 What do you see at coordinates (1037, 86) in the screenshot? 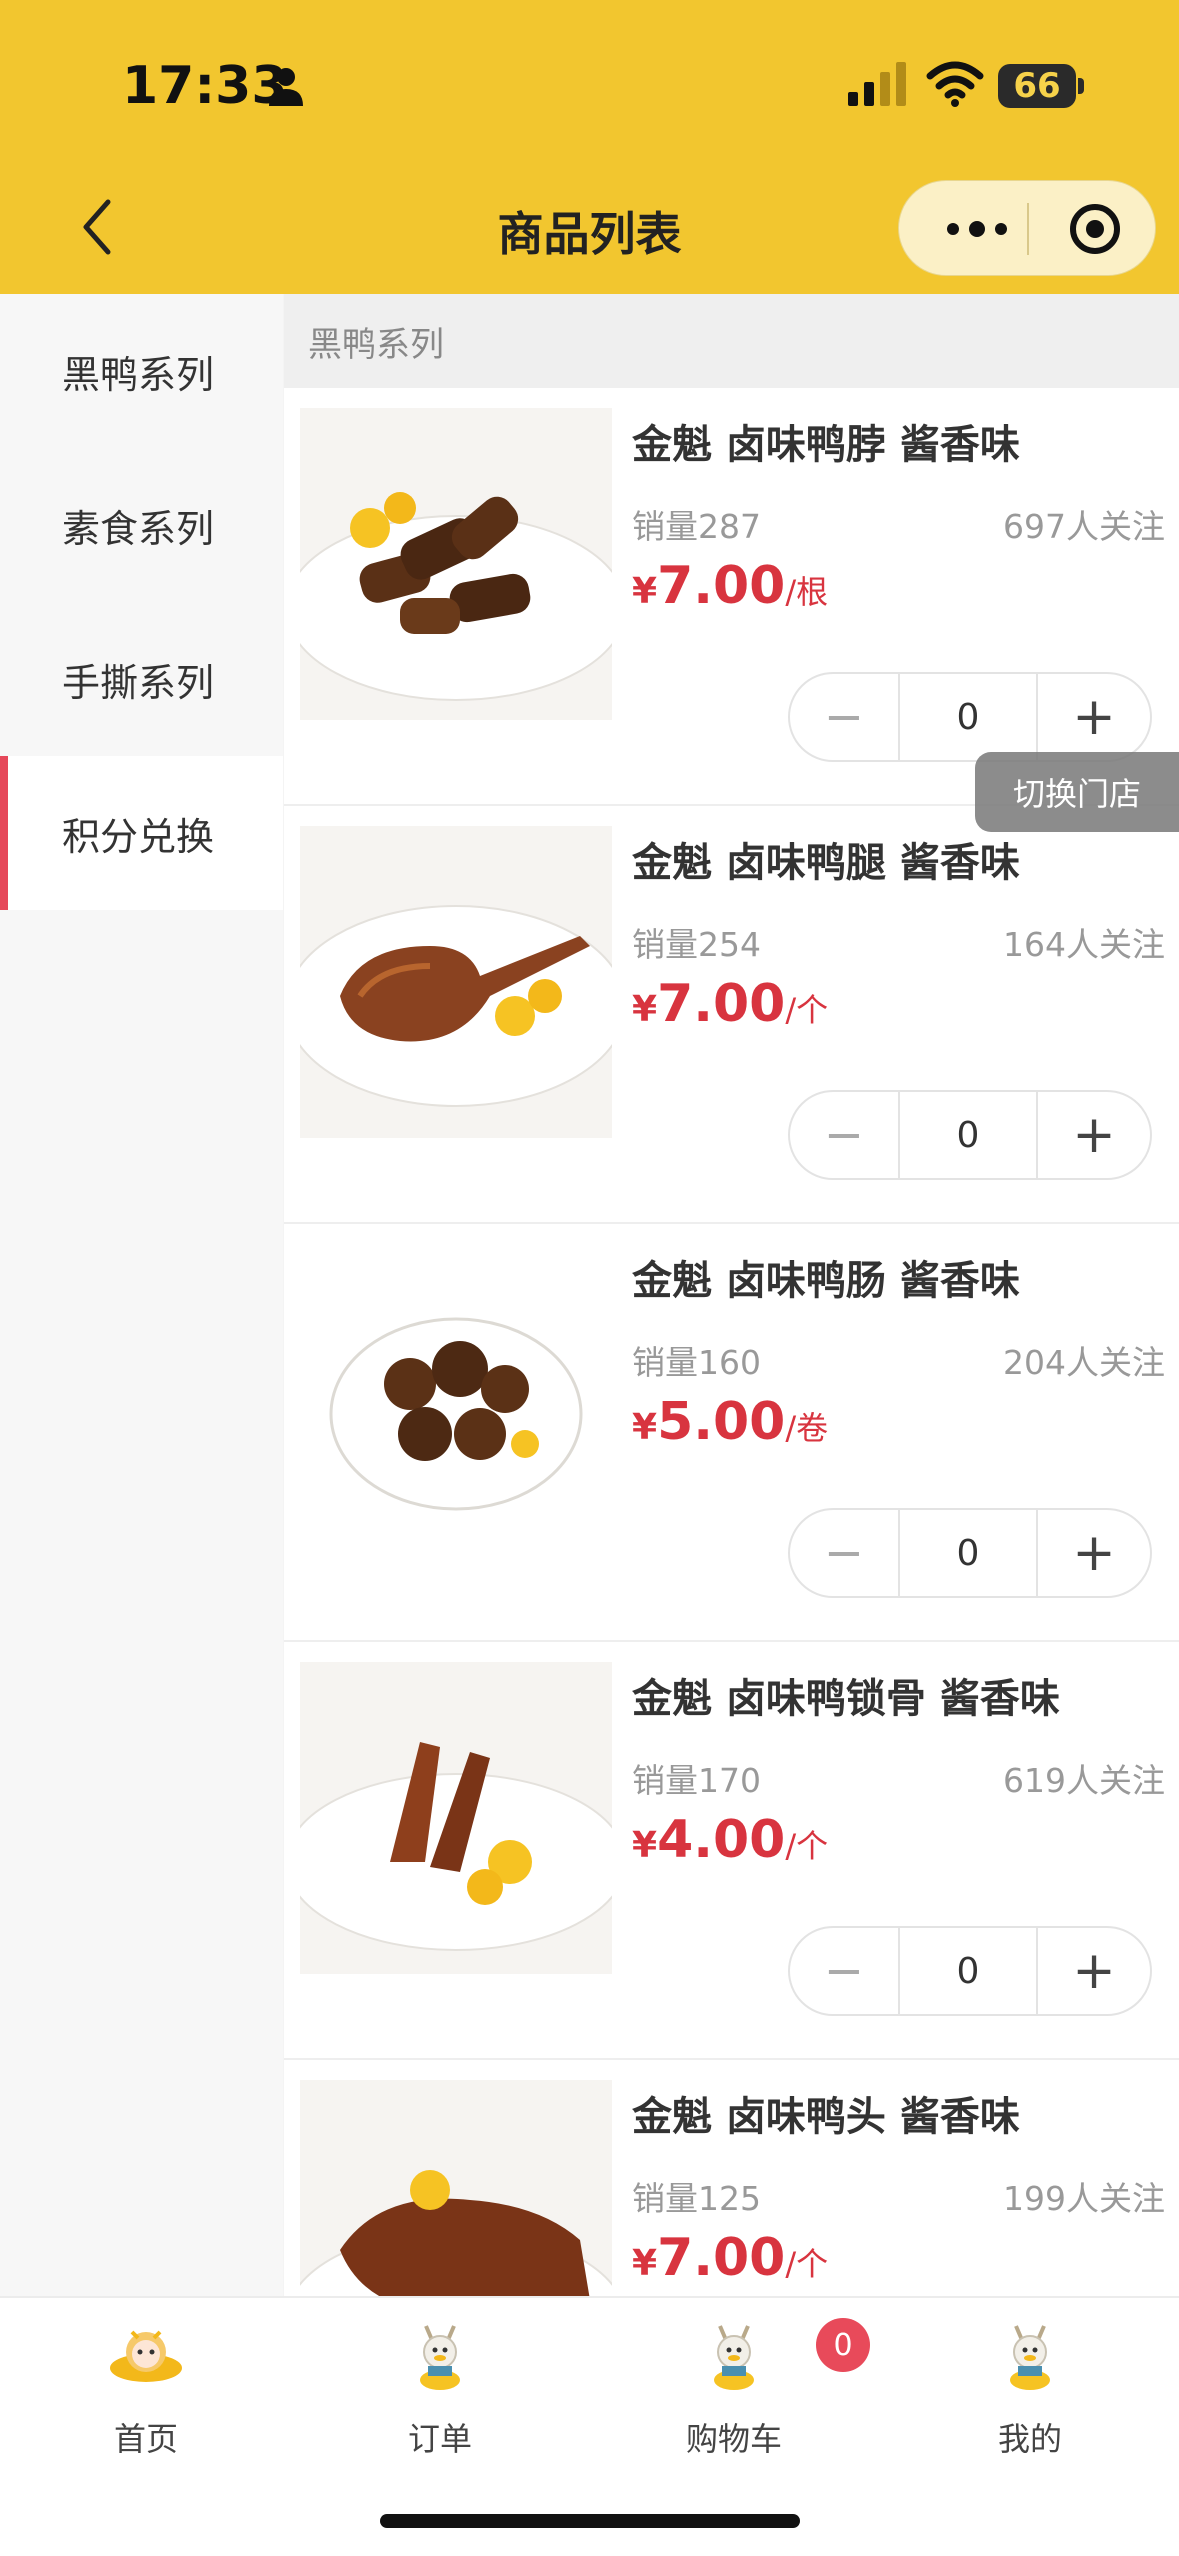
I see `battery-icon: 66` at bounding box center [1037, 86].